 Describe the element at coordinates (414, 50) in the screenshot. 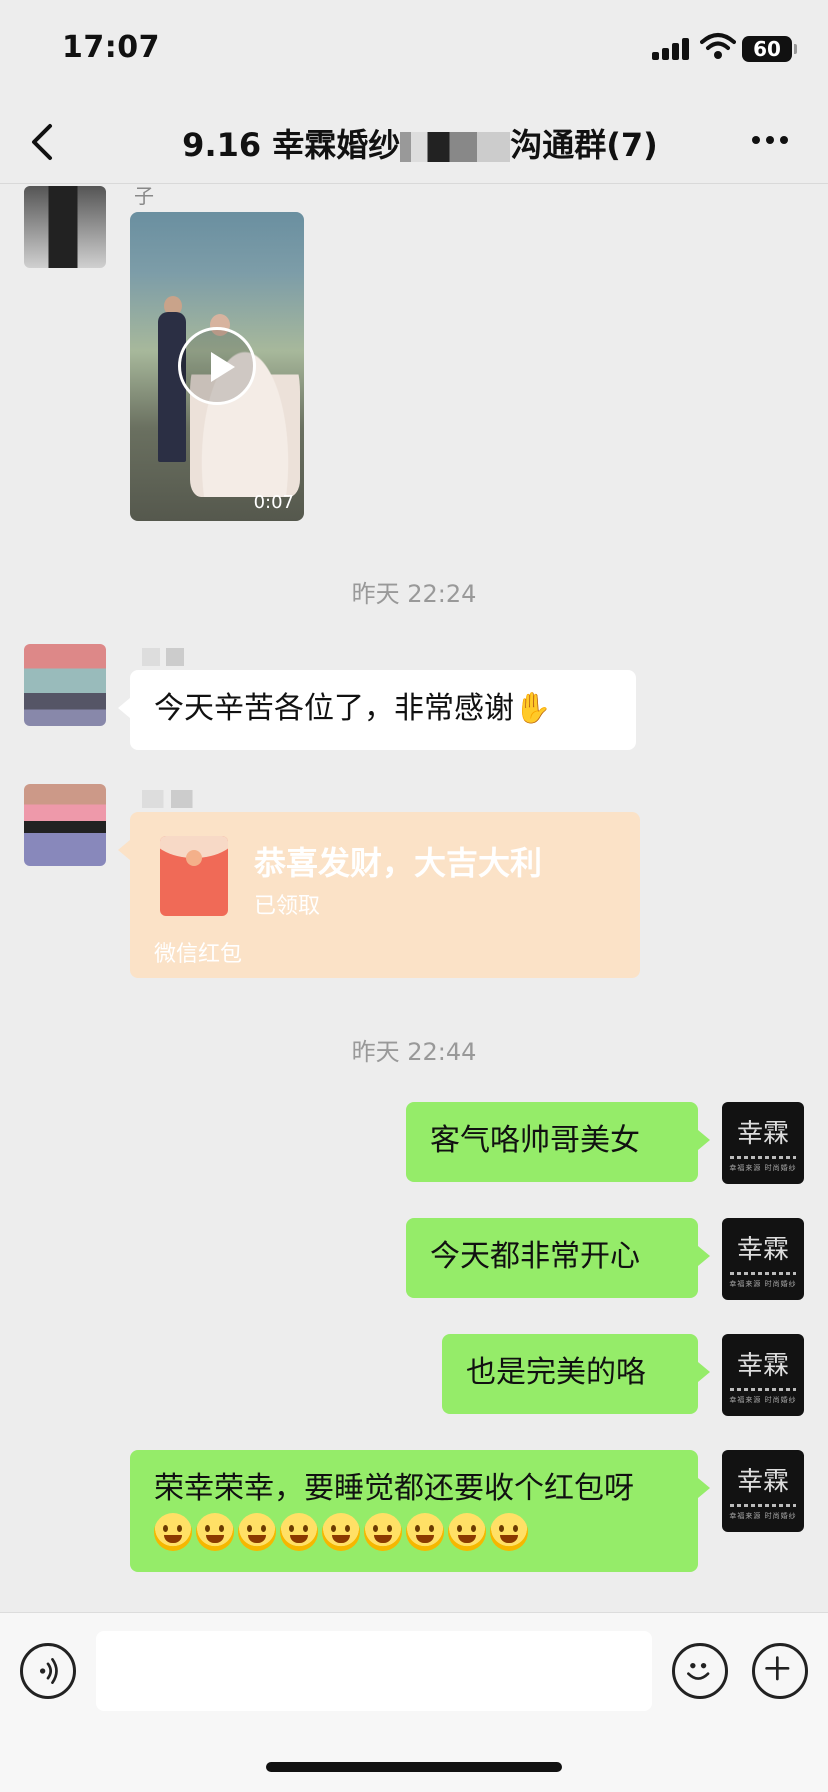

I see `status-bar: 17:07 60` at that location.